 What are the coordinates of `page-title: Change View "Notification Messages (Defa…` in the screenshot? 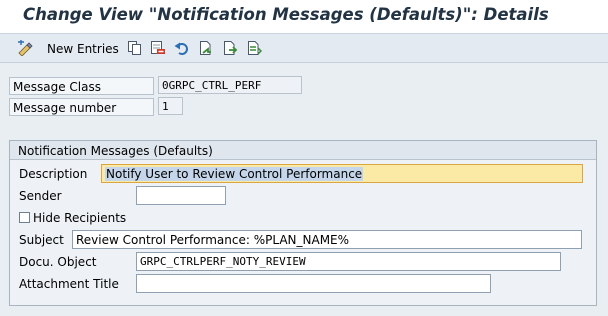 It's located at (286, 14).